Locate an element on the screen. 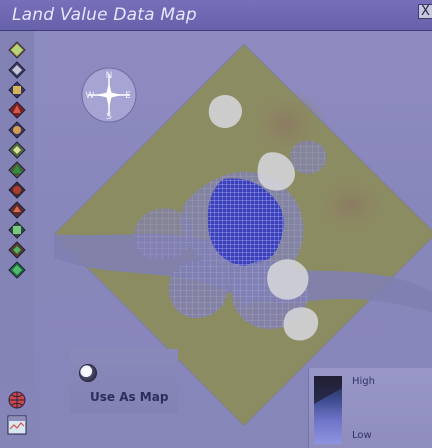 This screenshot has height=448, width=432. tool-diamond-3-icon is located at coordinates (17, 90).